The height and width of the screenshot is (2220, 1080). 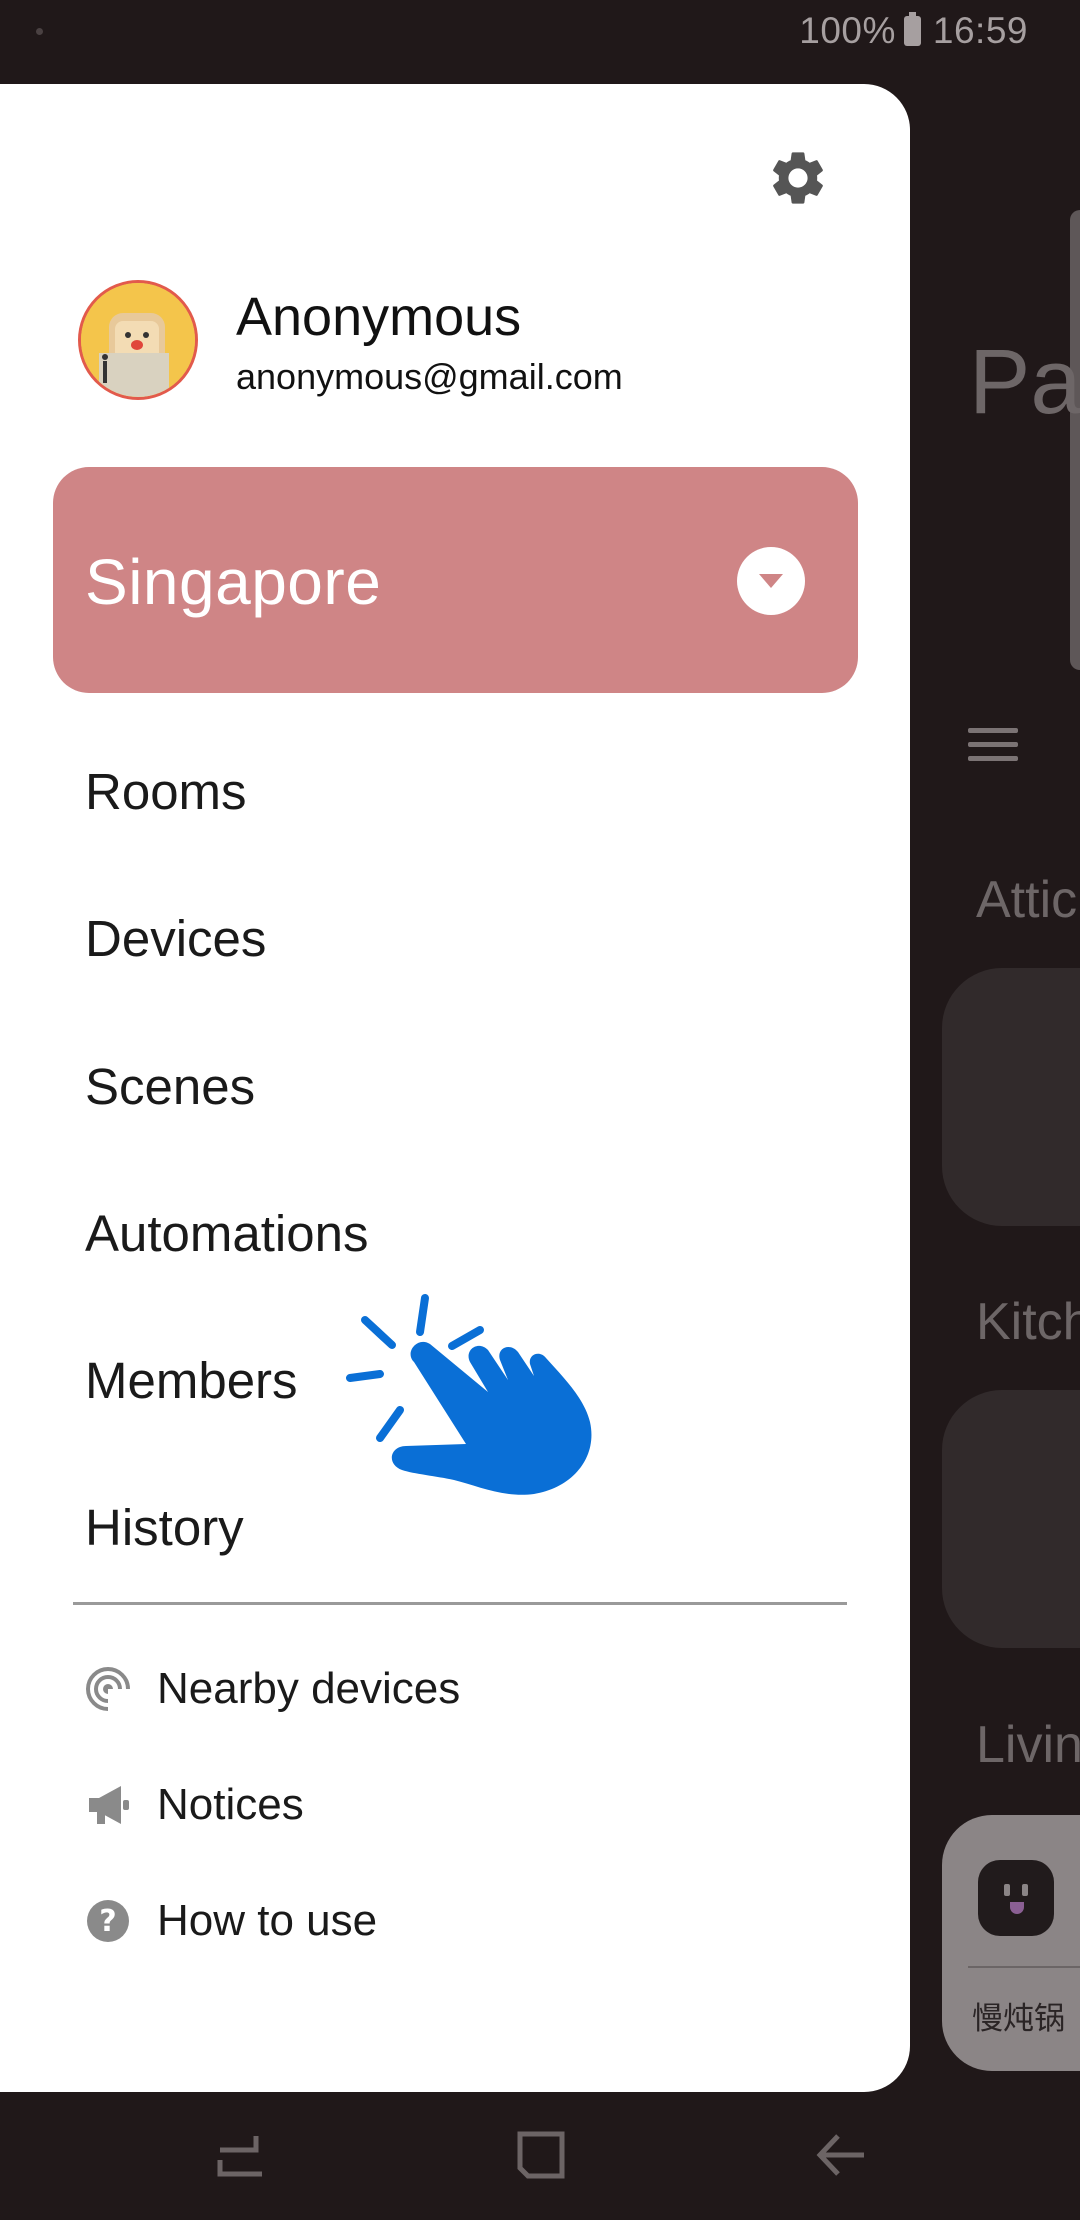 What do you see at coordinates (108, 1805) in the screenshot?
I see `megaphone-icon` at bounding box center [108, 1805].